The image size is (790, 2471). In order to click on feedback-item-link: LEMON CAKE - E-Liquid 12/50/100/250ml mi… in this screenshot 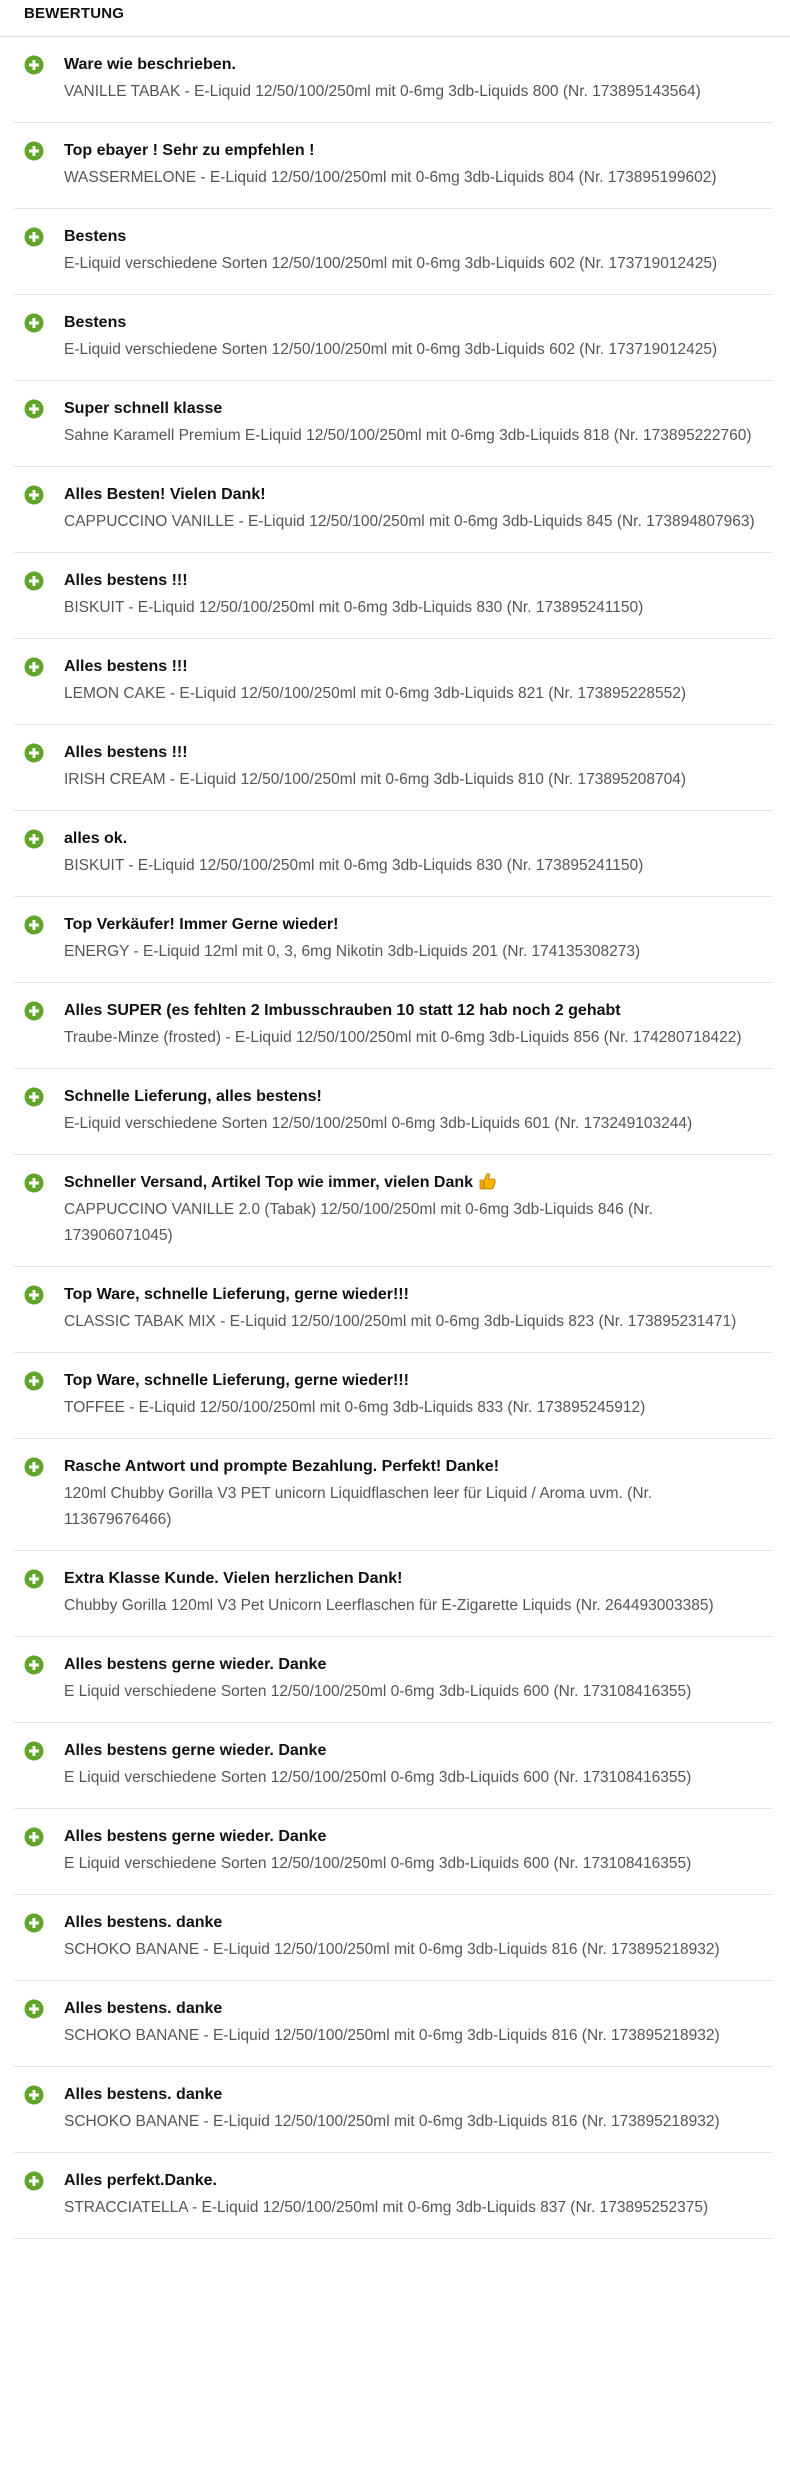, I will do `click(412, 694)`.